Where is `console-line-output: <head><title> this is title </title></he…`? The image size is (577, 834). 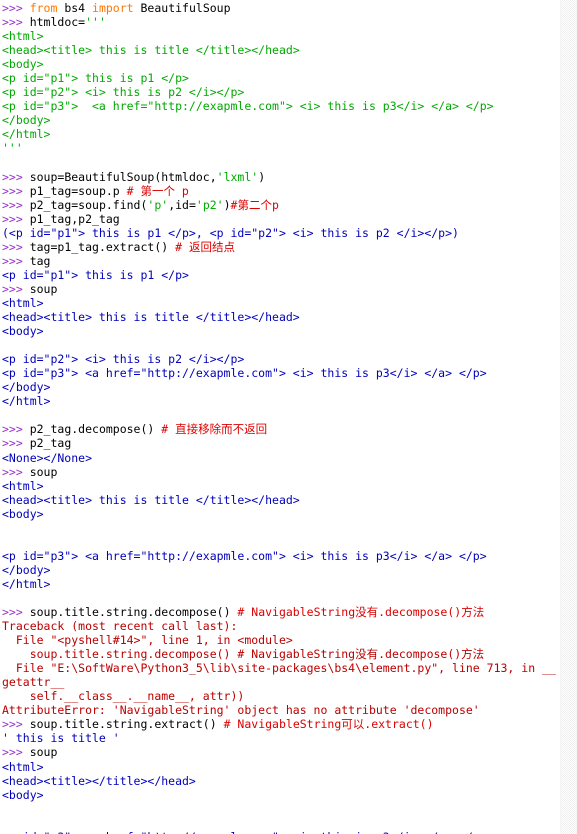 console-line-output: <head><title> this is title </title></he… is located at coordinates (281, 500).